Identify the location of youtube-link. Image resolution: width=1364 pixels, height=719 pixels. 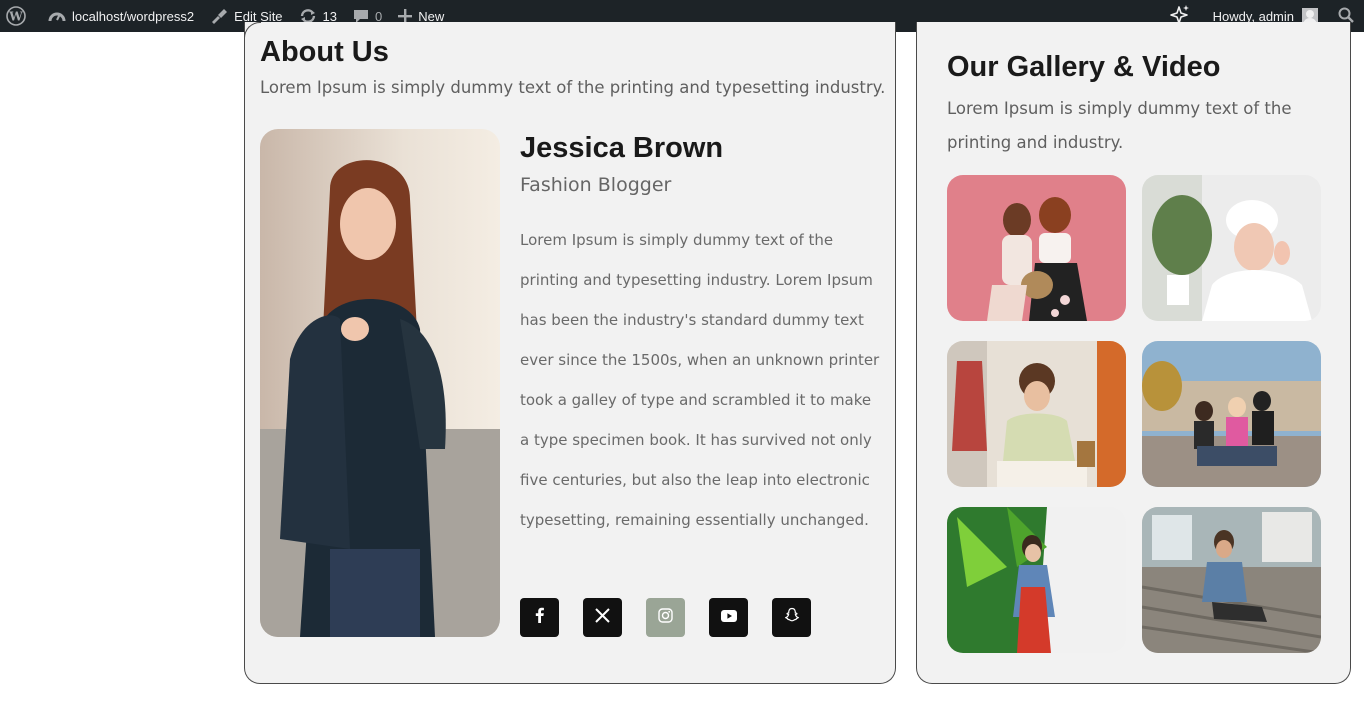
(728, 617).